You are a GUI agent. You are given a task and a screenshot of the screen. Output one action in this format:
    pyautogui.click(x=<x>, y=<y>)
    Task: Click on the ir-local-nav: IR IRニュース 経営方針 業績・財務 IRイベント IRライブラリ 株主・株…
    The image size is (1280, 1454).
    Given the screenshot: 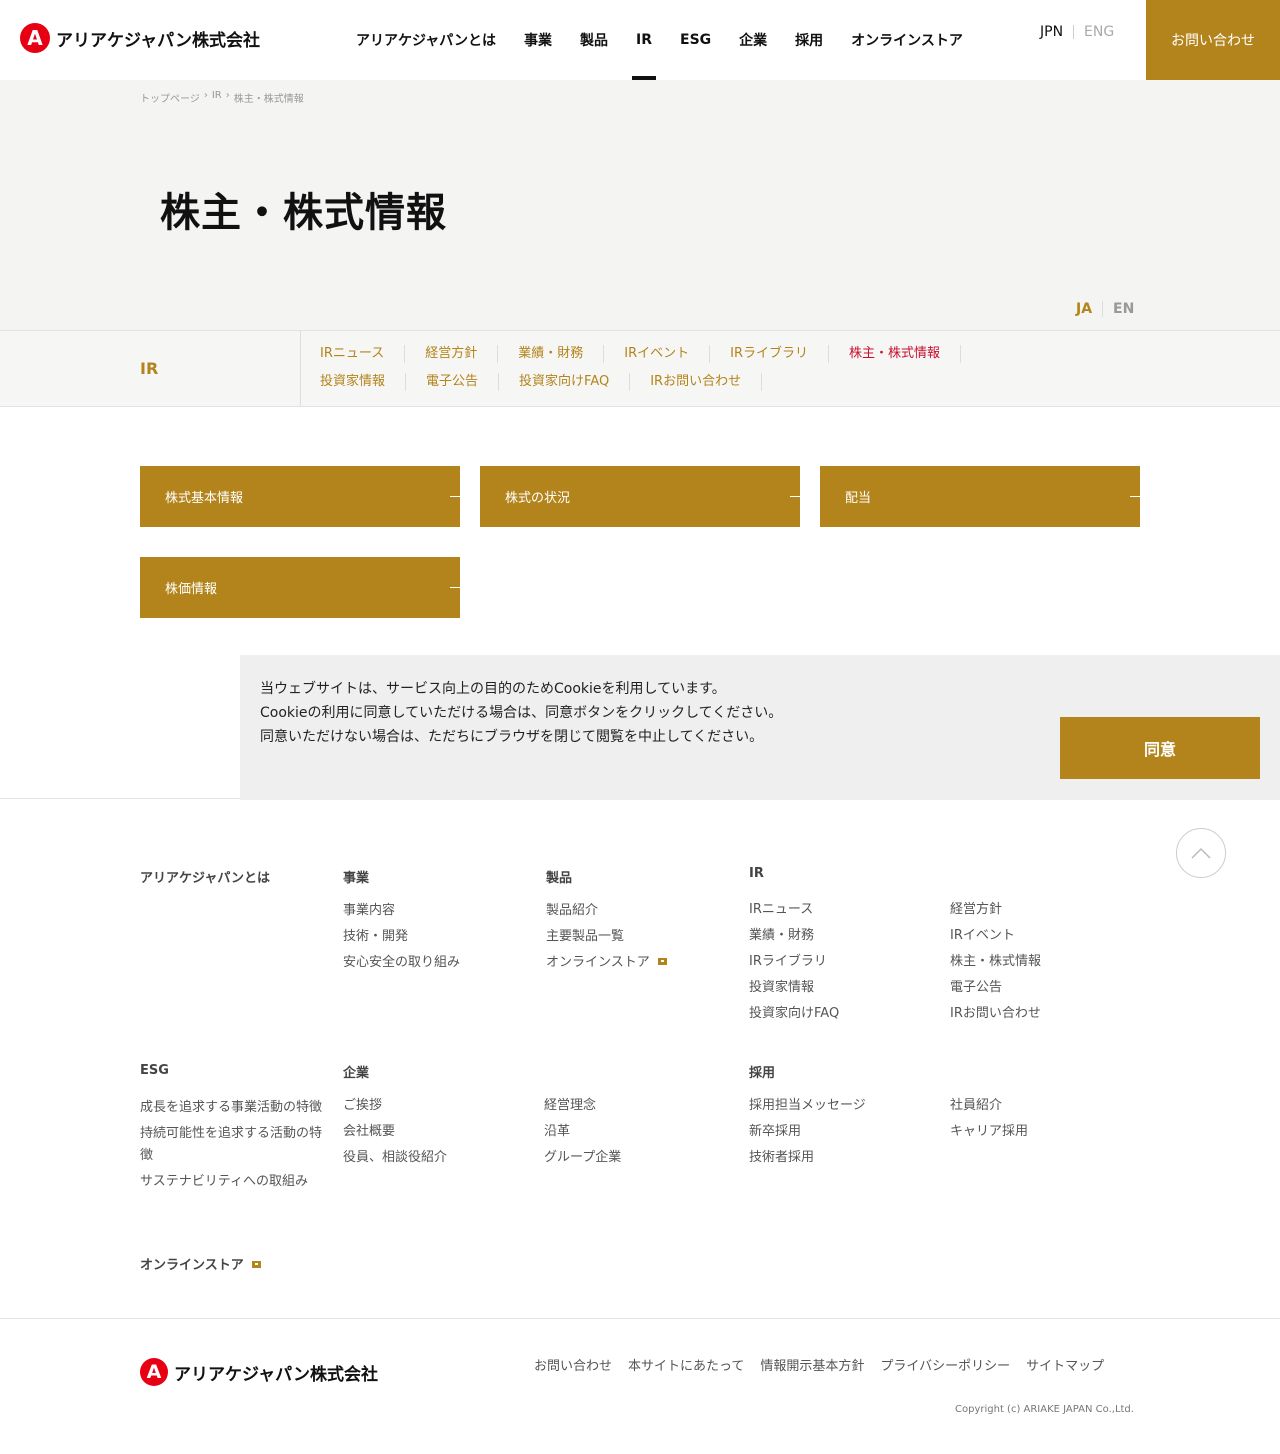 What is the action you would take?
    pyautogui.click(x=640, y=368)
    